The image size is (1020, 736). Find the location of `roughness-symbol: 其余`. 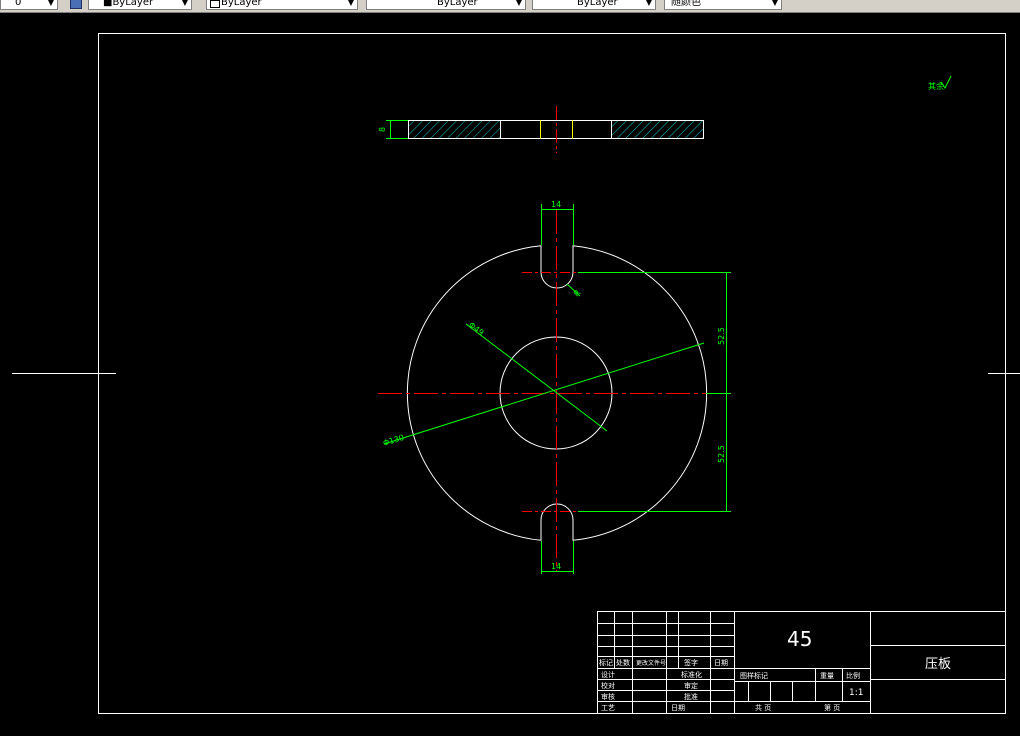

roughness-symbol: 其余 is located at coordinates (940, 83).